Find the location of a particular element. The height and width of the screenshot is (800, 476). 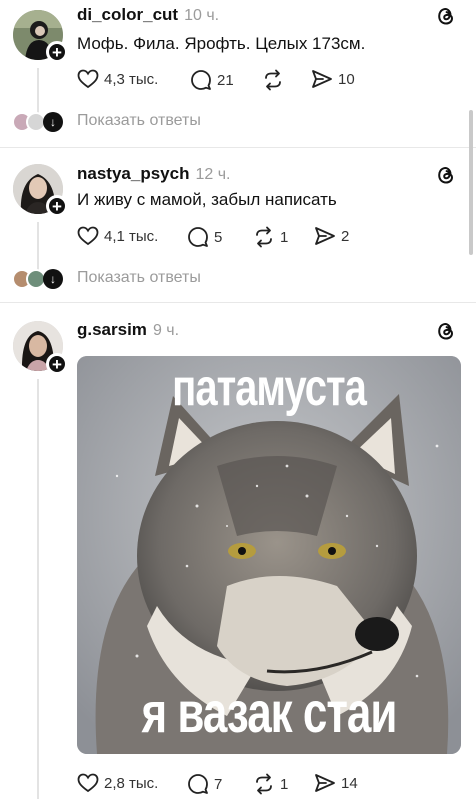

share-button: 2 is located at coordinates (331, 236).